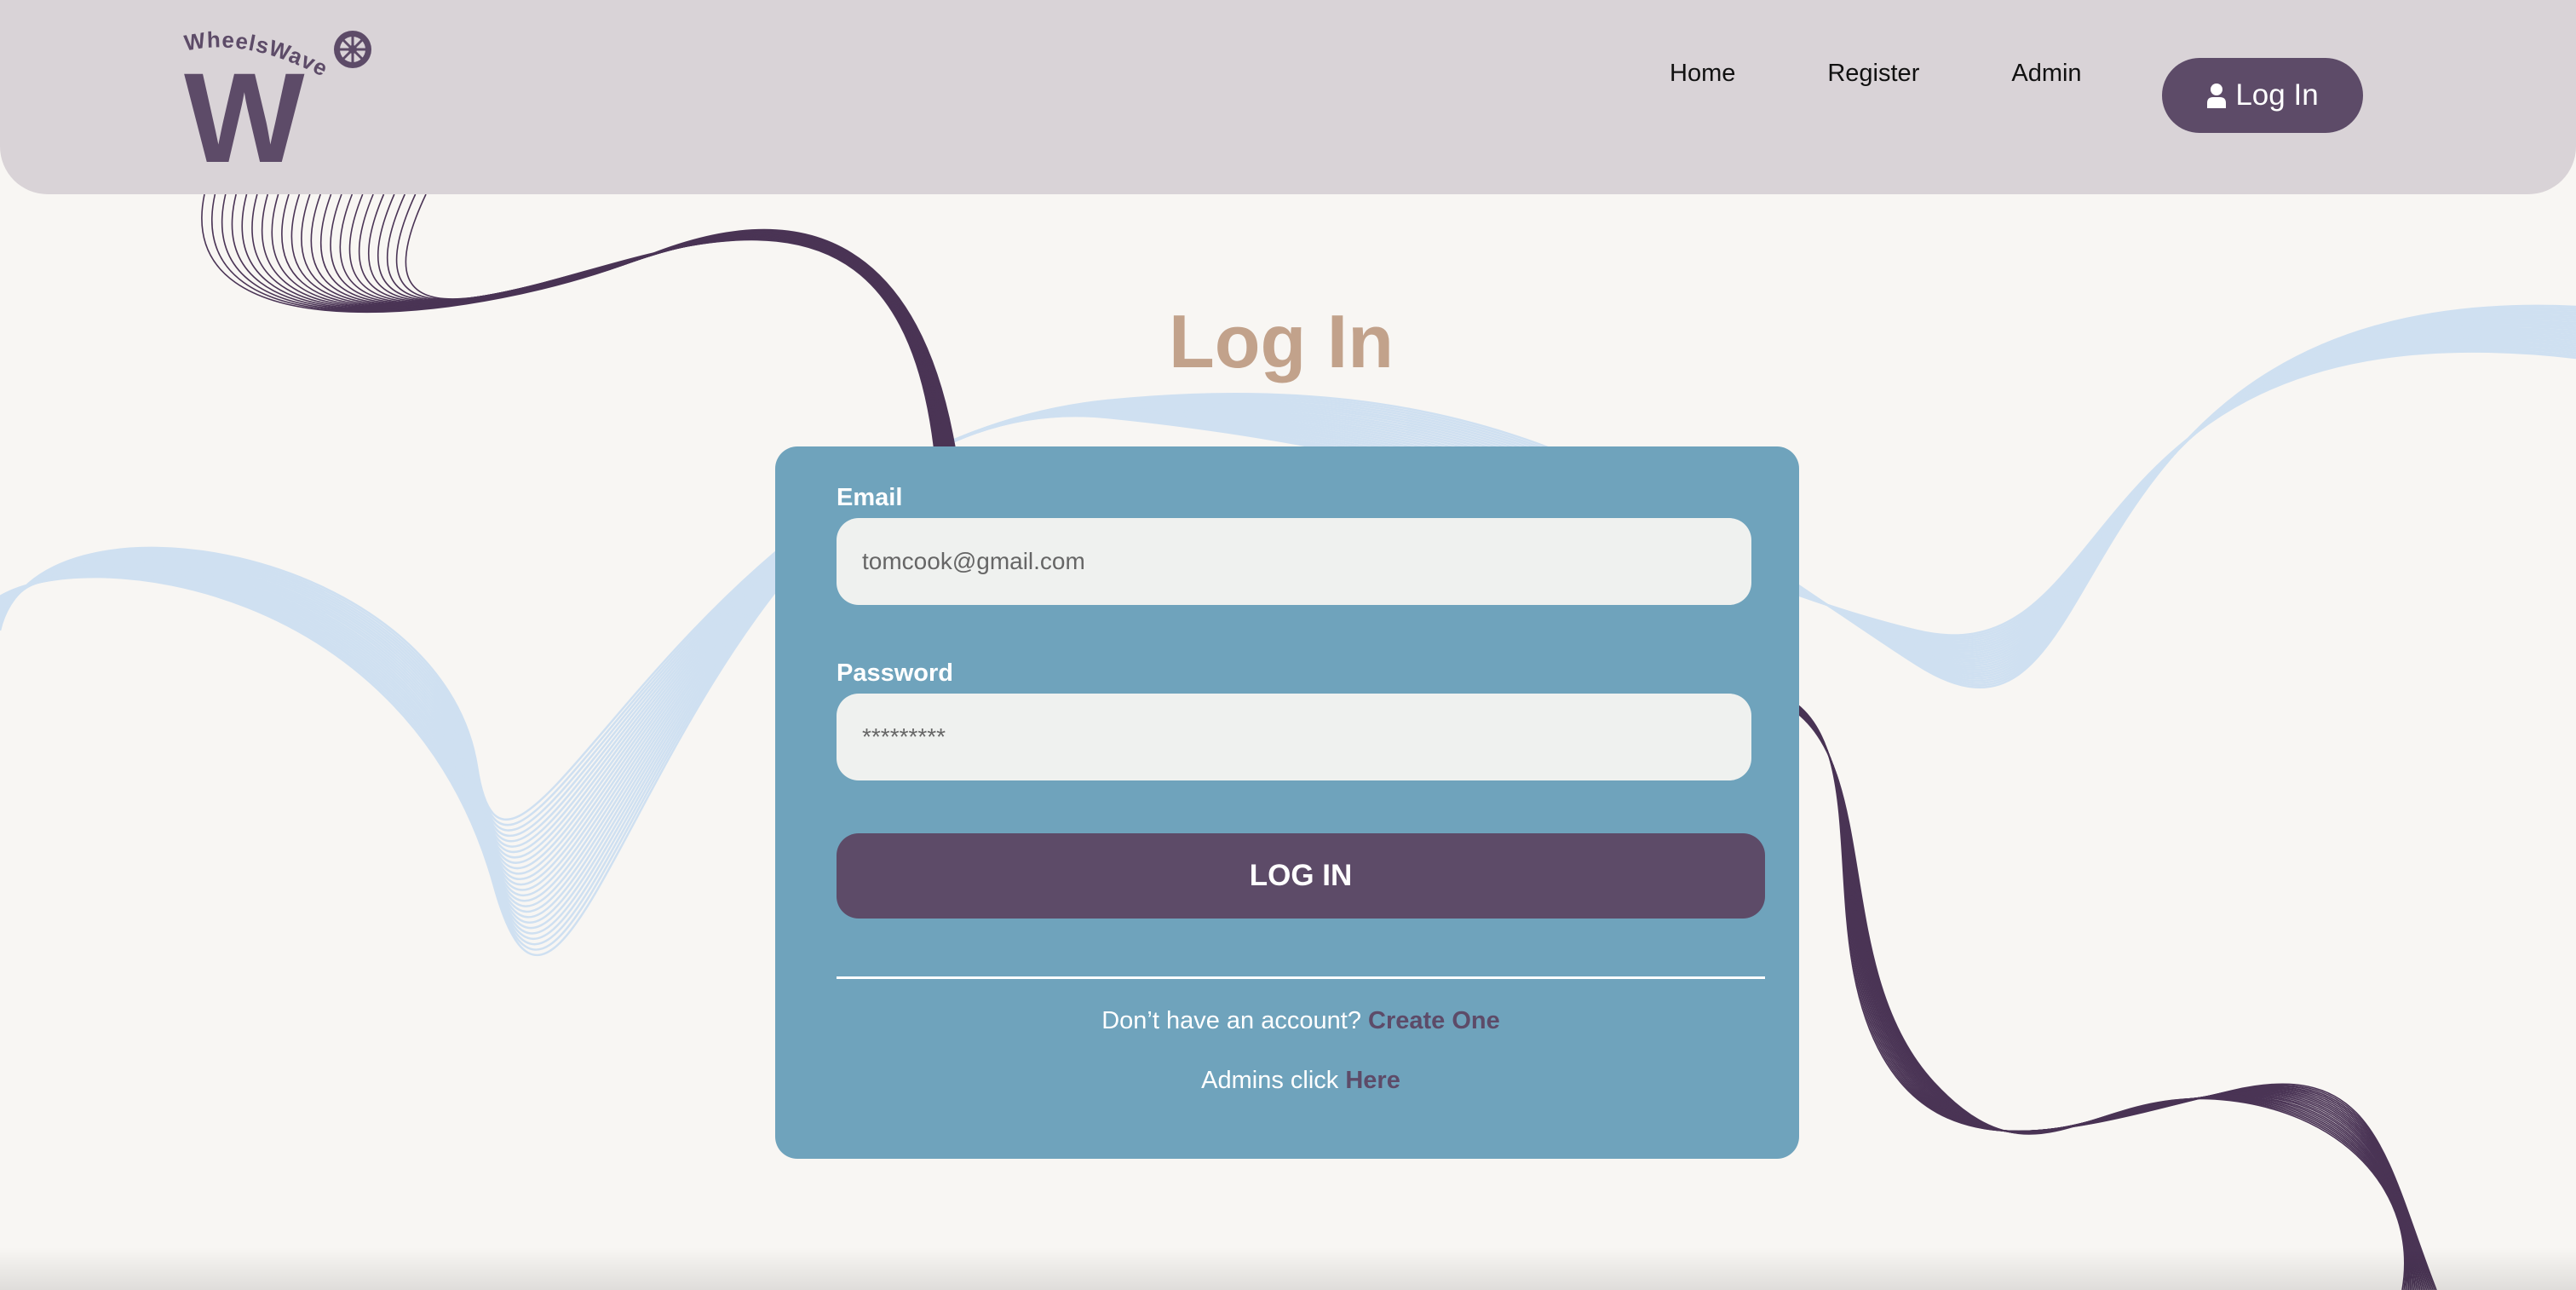 This screenshot has height=1290, width=2576. Describe the element at coordinates (2046, 74) in the screenshot. I see `nav-admin-link: Admin` at that location.